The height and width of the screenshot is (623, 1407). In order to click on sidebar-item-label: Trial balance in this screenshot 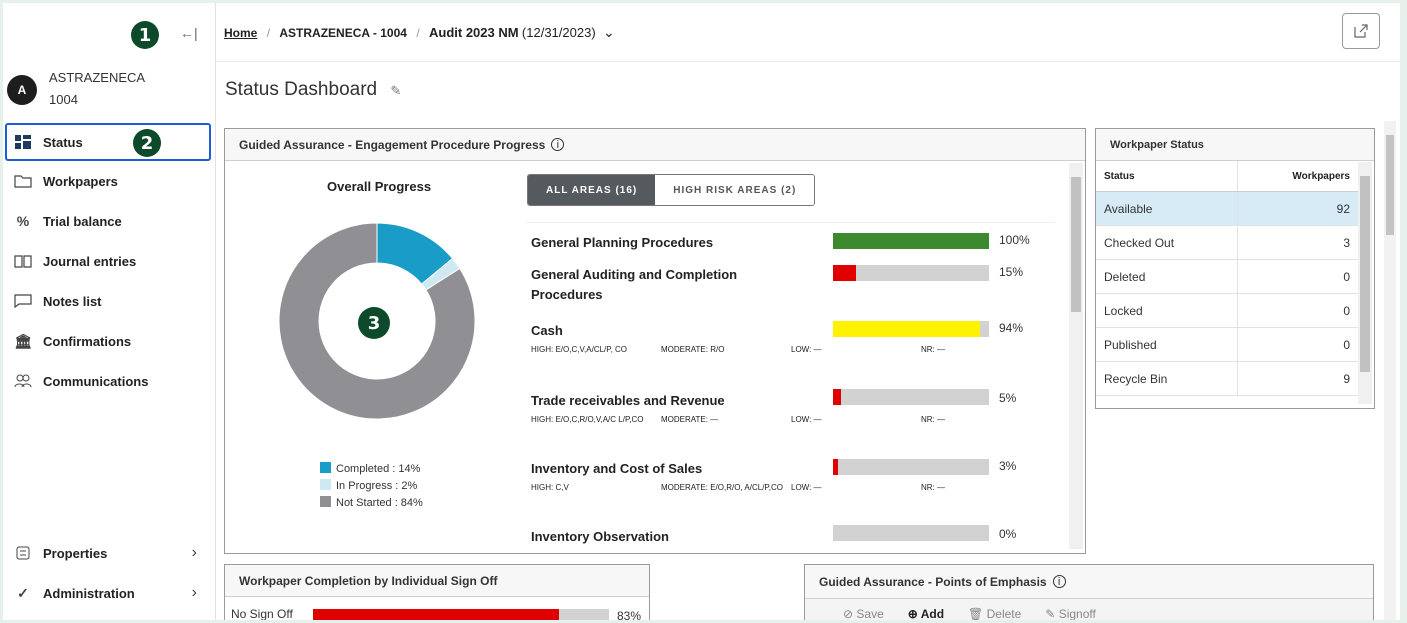, I will do `click(82, 221)`.